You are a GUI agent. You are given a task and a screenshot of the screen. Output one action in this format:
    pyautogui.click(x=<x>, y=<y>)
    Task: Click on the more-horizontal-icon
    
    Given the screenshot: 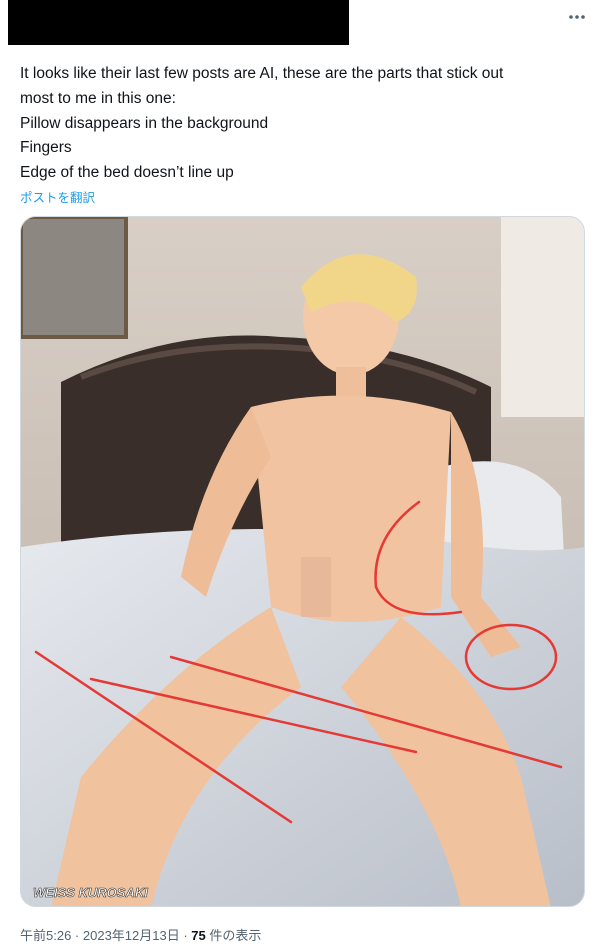 What is the action you would take?
    pyautogui.click(x=577, y=17)
    